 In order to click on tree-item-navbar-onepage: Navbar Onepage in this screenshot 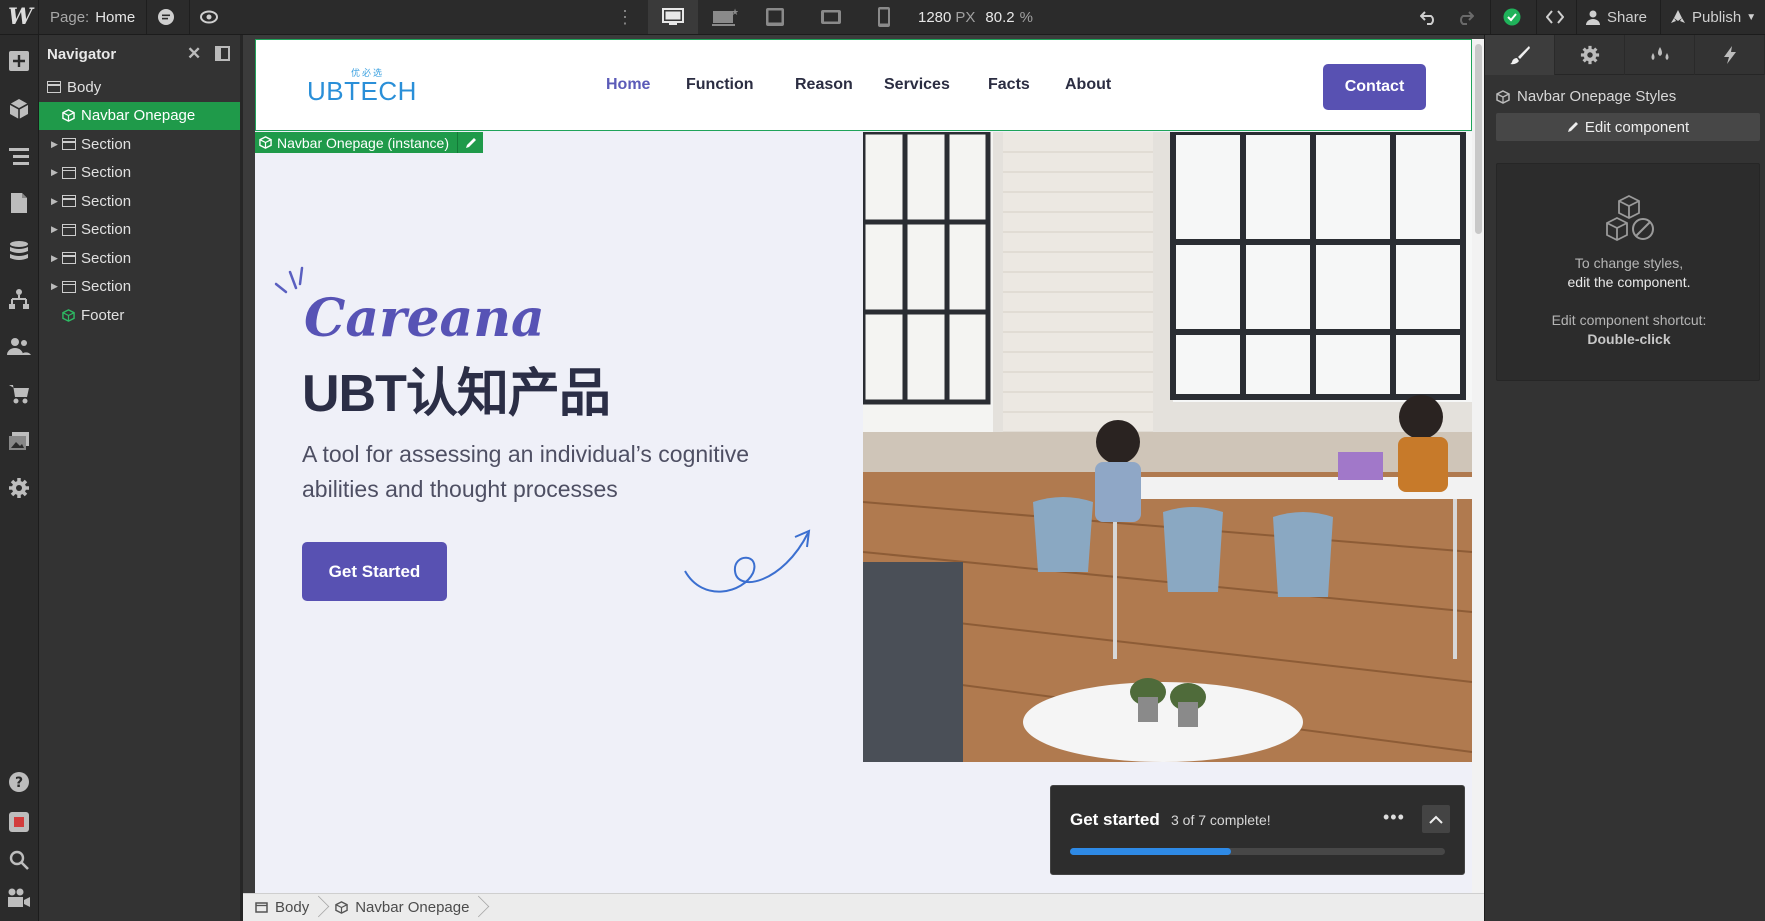, I will do `click(139, 115)`.